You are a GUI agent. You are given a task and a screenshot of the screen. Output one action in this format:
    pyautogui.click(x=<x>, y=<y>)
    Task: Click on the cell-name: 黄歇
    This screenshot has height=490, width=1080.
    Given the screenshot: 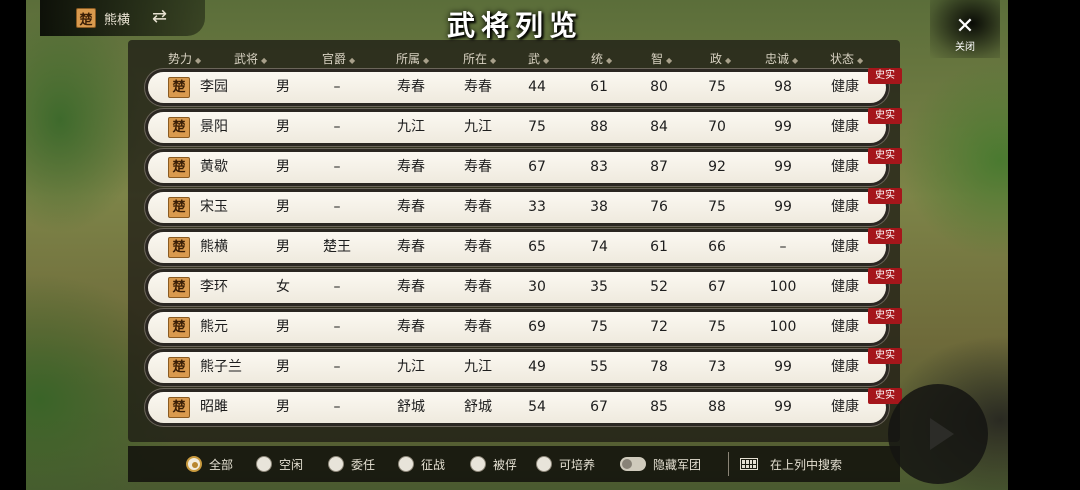 What is the action you would take?
    pyautogui.click(x=214, y=167)
    